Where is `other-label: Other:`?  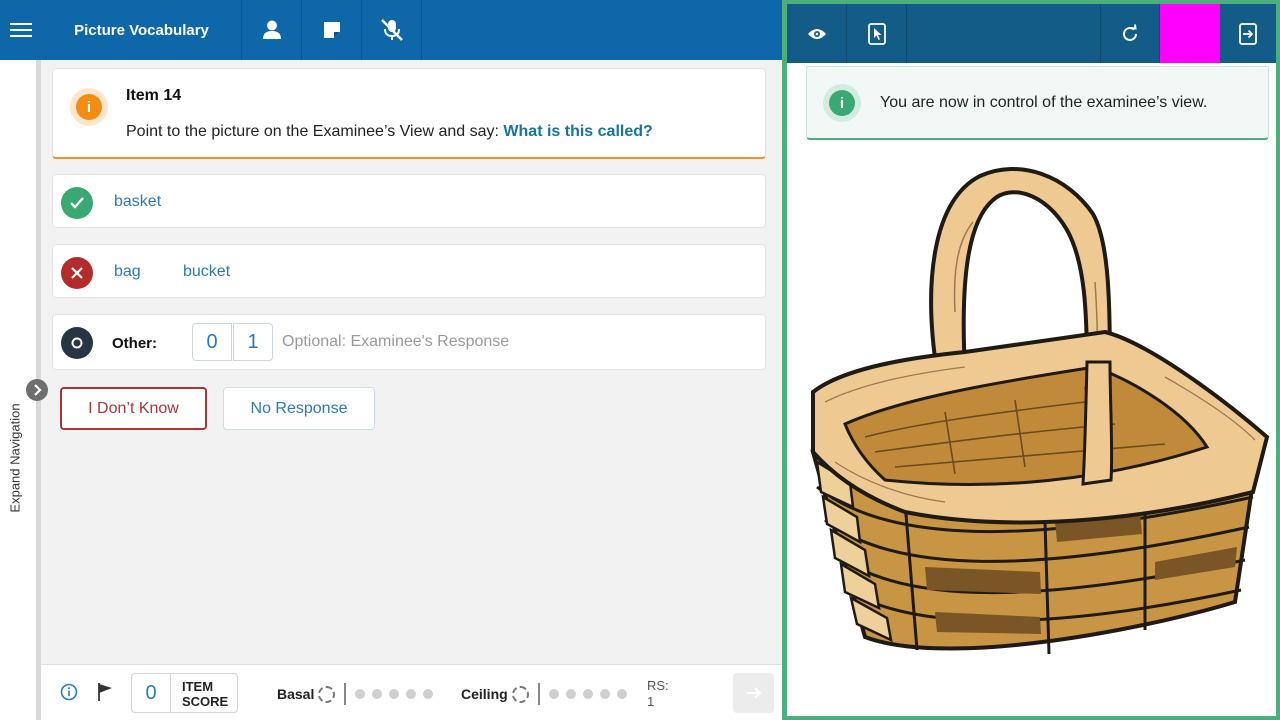
other-label: Other: is located at coordinates (134, 343).